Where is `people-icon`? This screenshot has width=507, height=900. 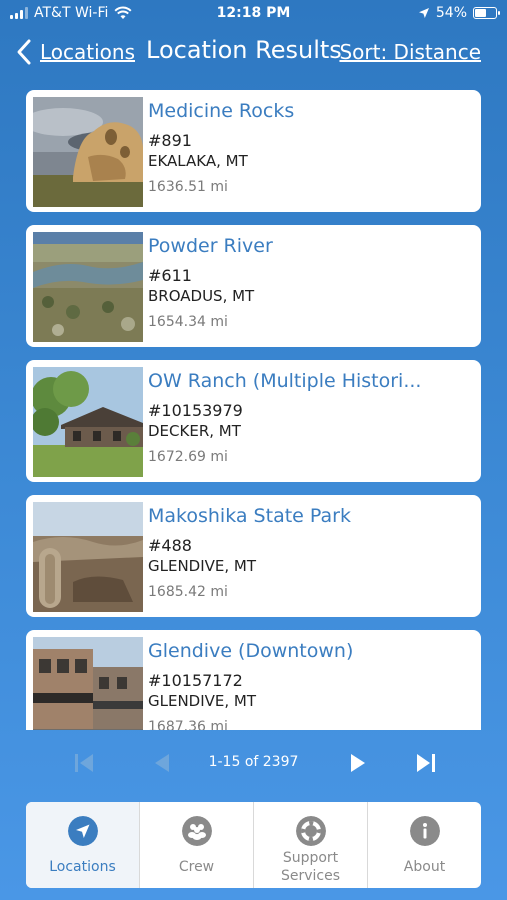
people-icon is located at coordinates (196, 831).